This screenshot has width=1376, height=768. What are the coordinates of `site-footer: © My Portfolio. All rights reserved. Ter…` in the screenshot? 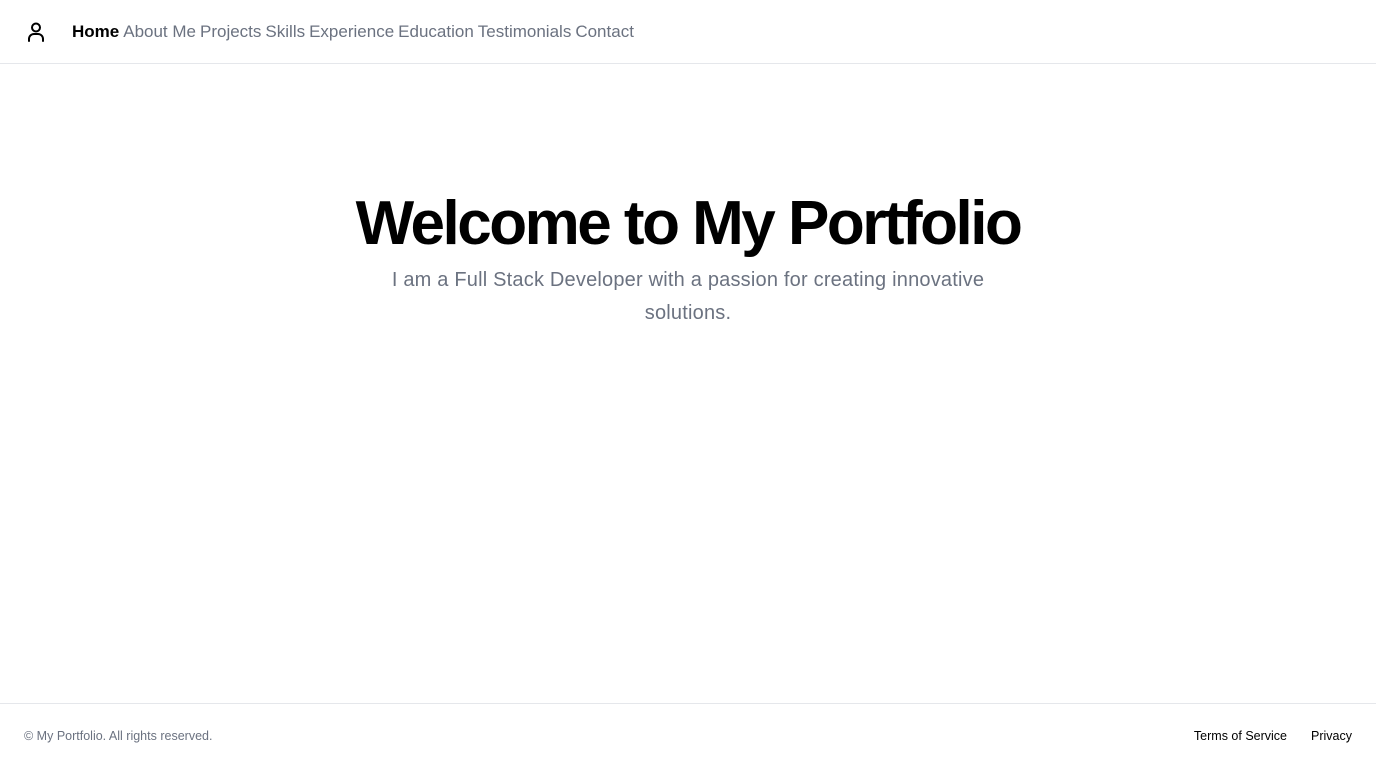 It's located at (688, 735).